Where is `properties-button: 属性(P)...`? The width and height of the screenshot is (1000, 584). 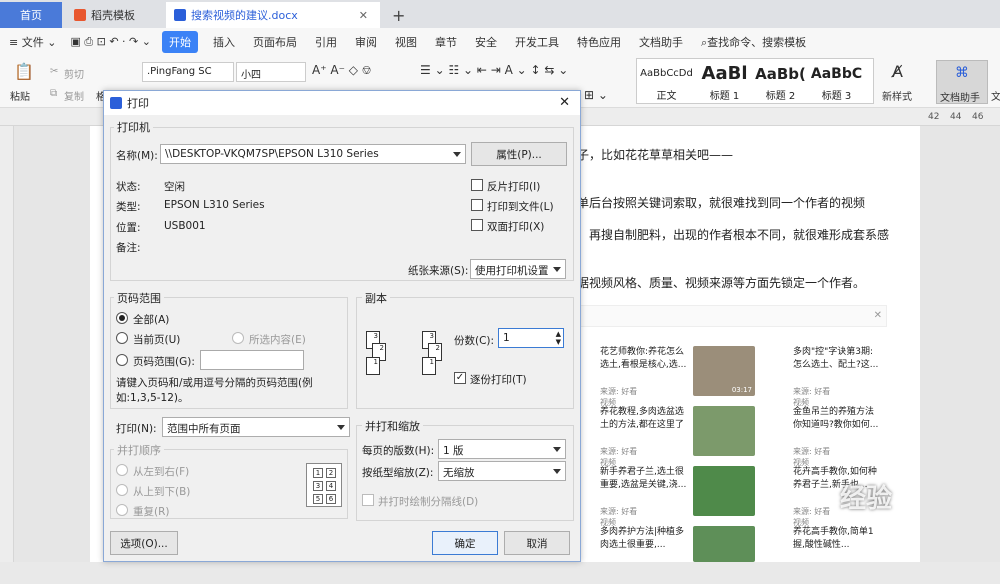
properties-button: 属性(P)... is located at coordinates (519, 154).